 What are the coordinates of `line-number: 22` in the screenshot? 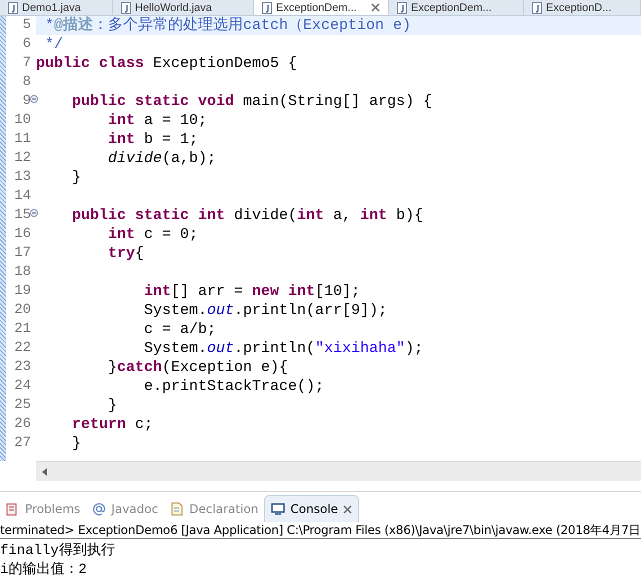 It's located at (22, 348).